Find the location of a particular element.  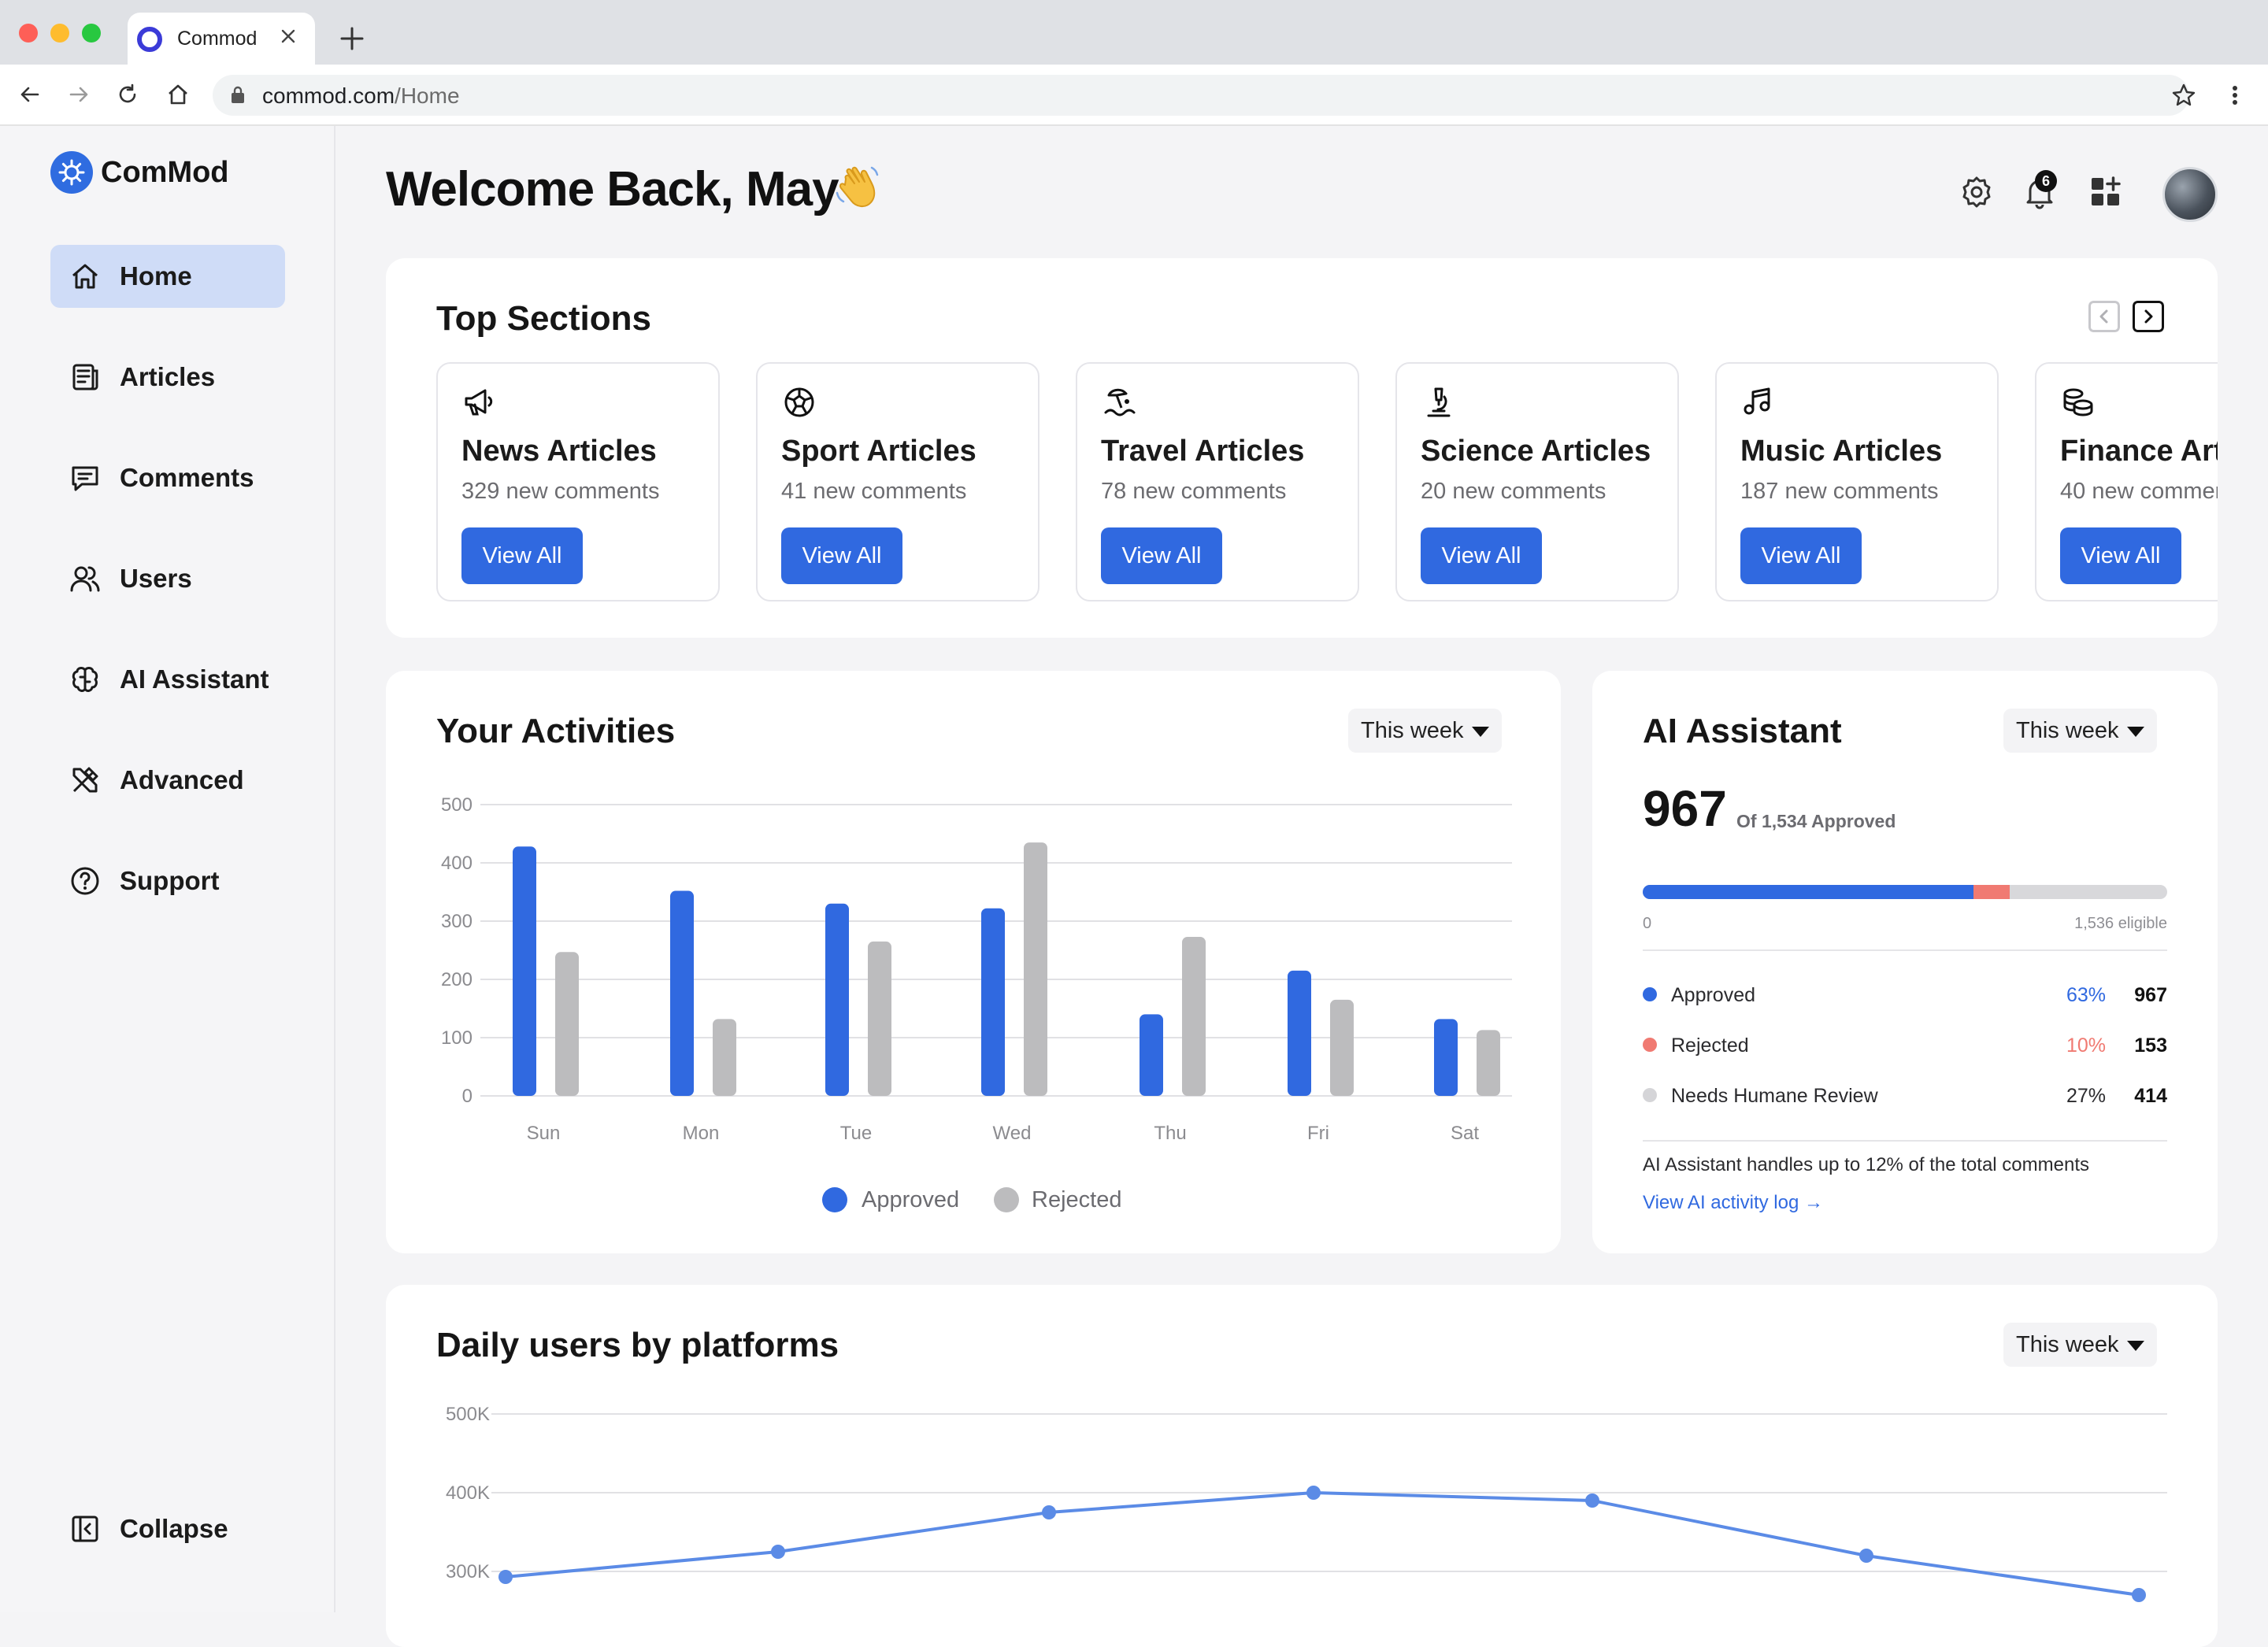

top-sections-title: Top Sections is located at coordinates (543, 318).